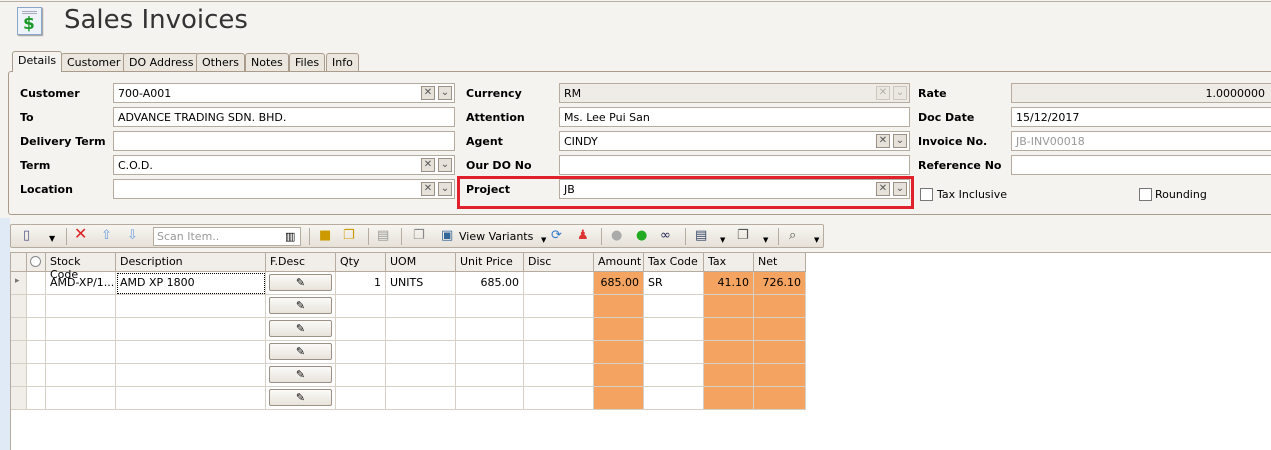 Image resolution: width=1271 pixels, height=450 pixels. What do you see at coordinates (36, 262) in the screenshot?
I see `select-all-header` at bounding box center [36, 262].